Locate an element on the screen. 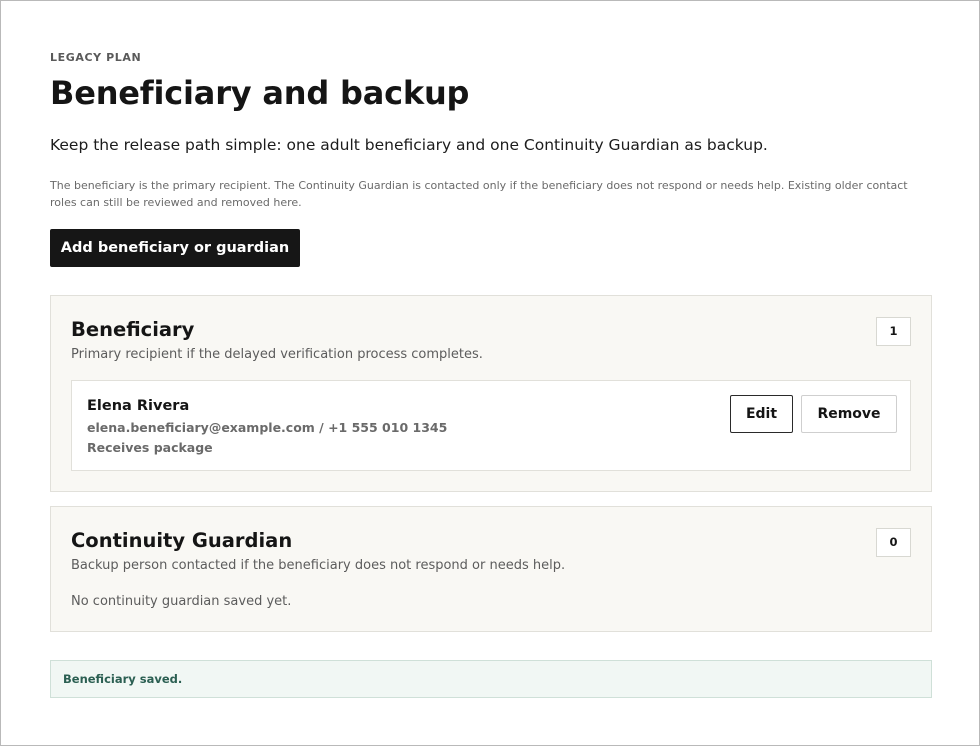 Image resolution: width=980 pixels, height=746 pixels. status-banner: Beneficiary saved. is located at coordinates (491, 679).